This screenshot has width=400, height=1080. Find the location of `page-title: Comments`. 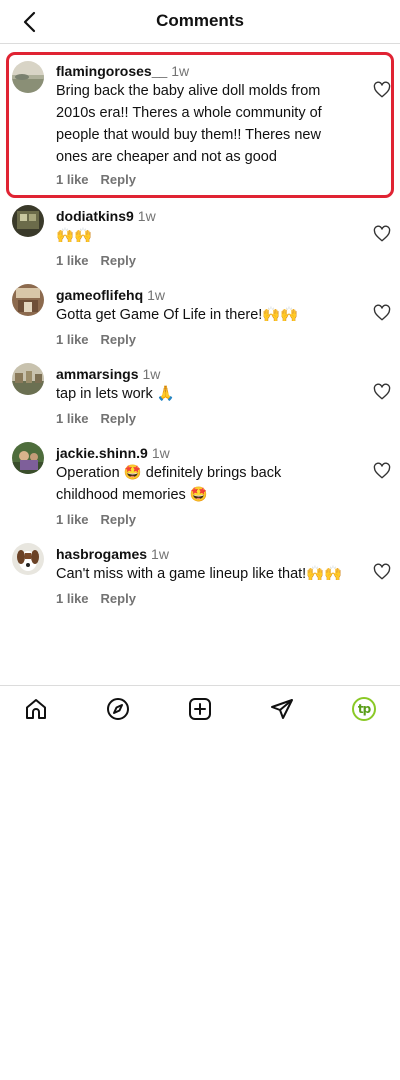

page-title: Comments is located at coordinates (200, 20).